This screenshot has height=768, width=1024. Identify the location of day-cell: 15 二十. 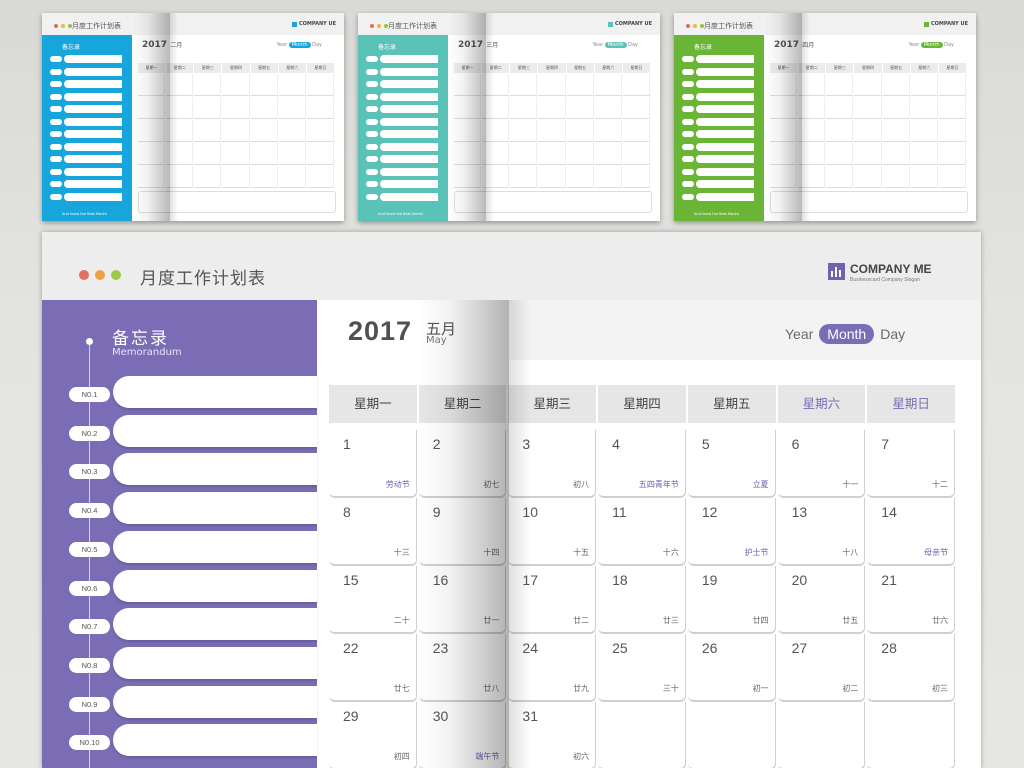
(373, 600).